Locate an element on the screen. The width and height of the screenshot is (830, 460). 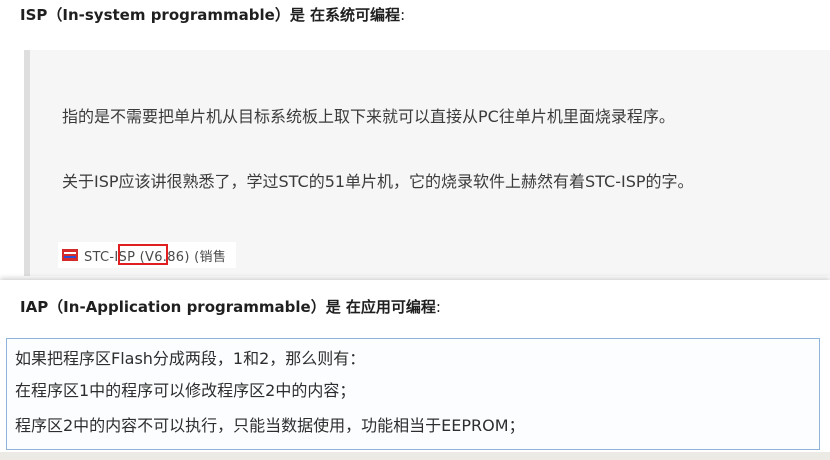
iap-heading-colon: : is located at coordinates (438, 307).